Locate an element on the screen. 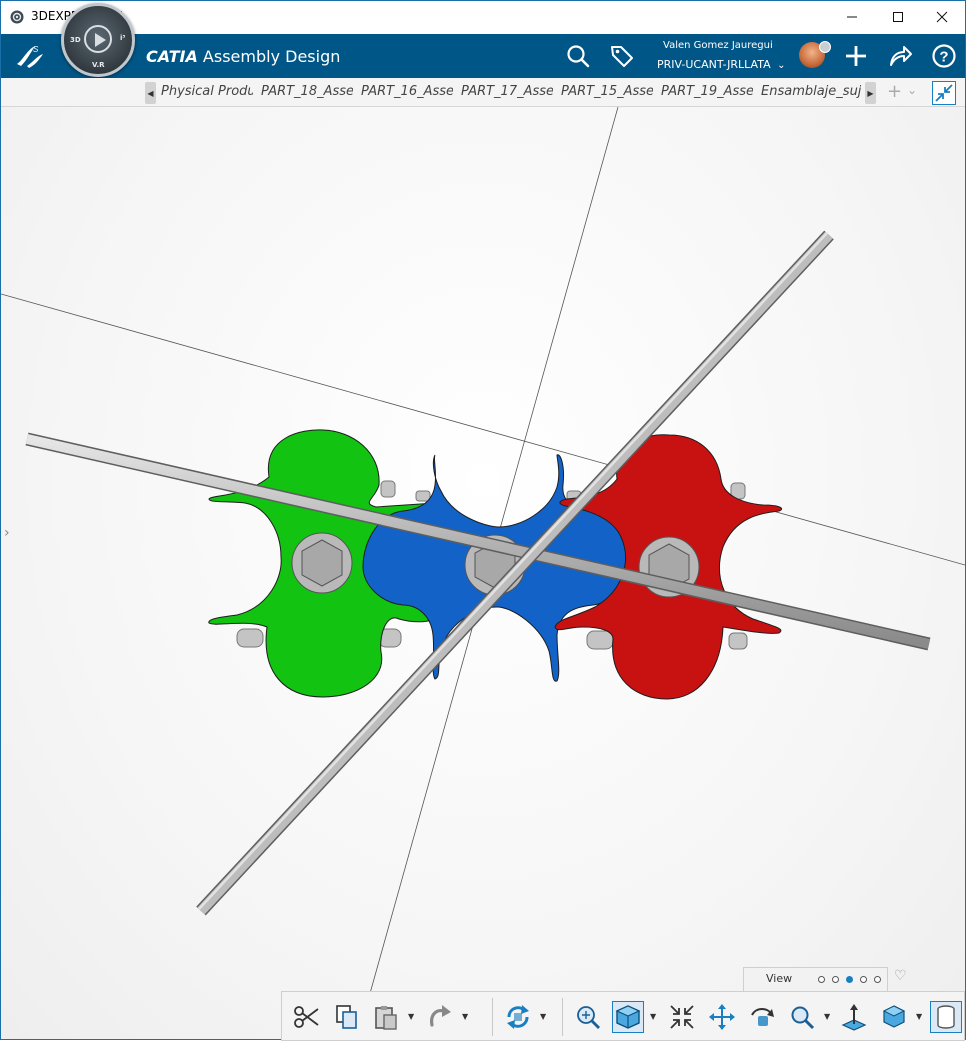 The image size is (966, 1041). iso-view-dropdown-arrow: ▼ is located at coordinates (919, 1016).